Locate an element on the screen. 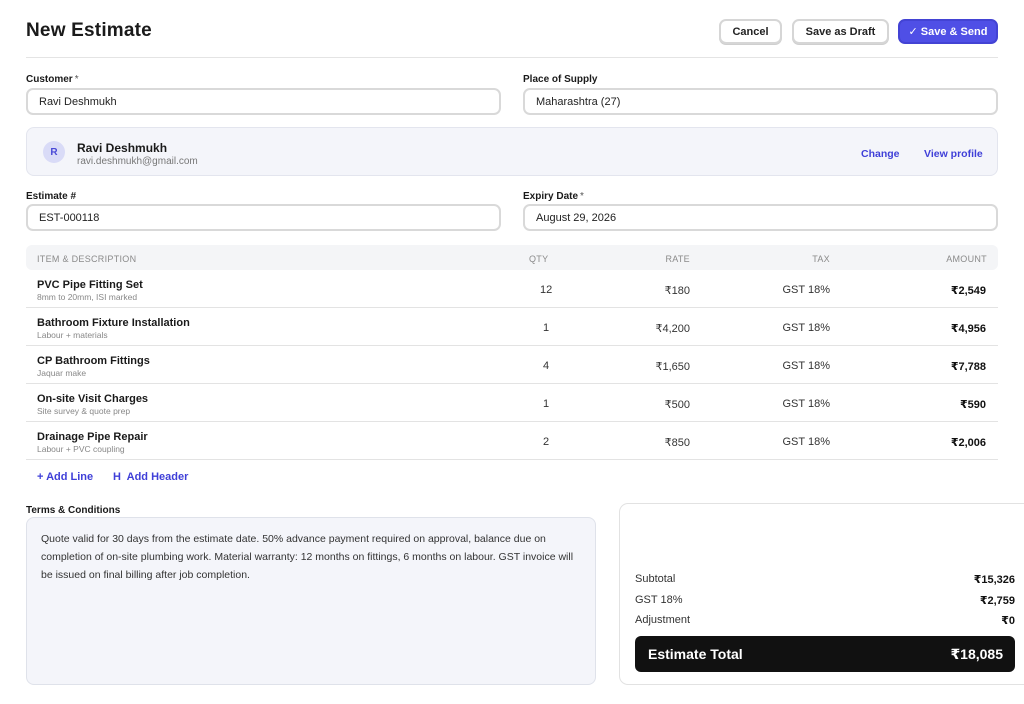 This screenshot has height=704, width=1024. place-of-supply-label: Place of Supply is located at coordinates (560, 79).